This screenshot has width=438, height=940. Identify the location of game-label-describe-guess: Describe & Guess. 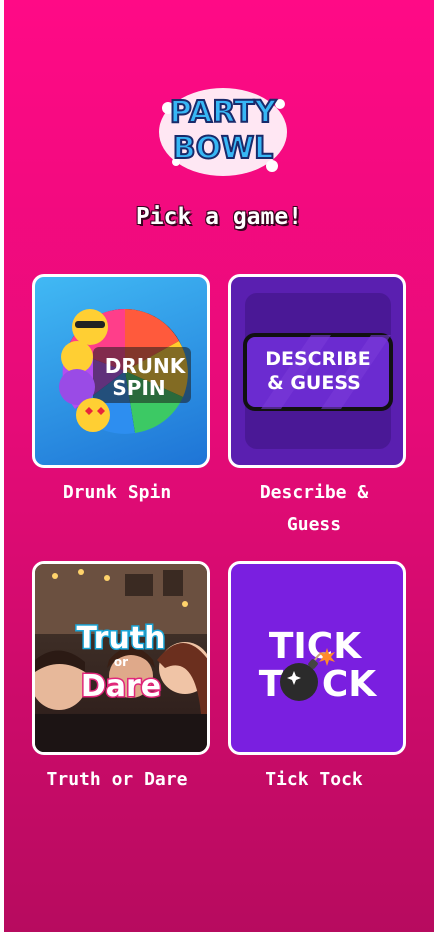
(314, 509).